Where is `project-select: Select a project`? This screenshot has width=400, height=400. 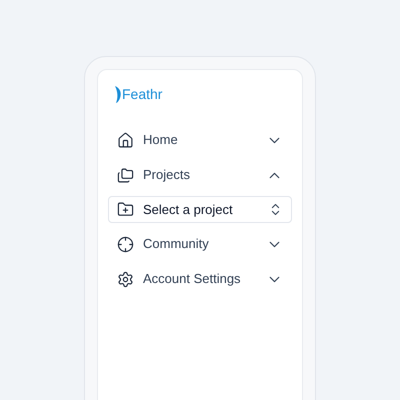 project-select: Select a project is located at coordinates (200, 209).